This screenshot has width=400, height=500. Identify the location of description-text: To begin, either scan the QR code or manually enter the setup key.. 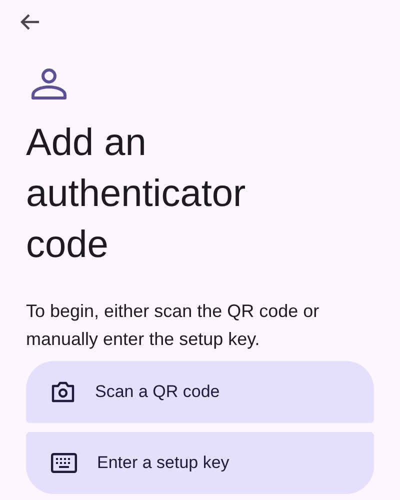
(173, 325).